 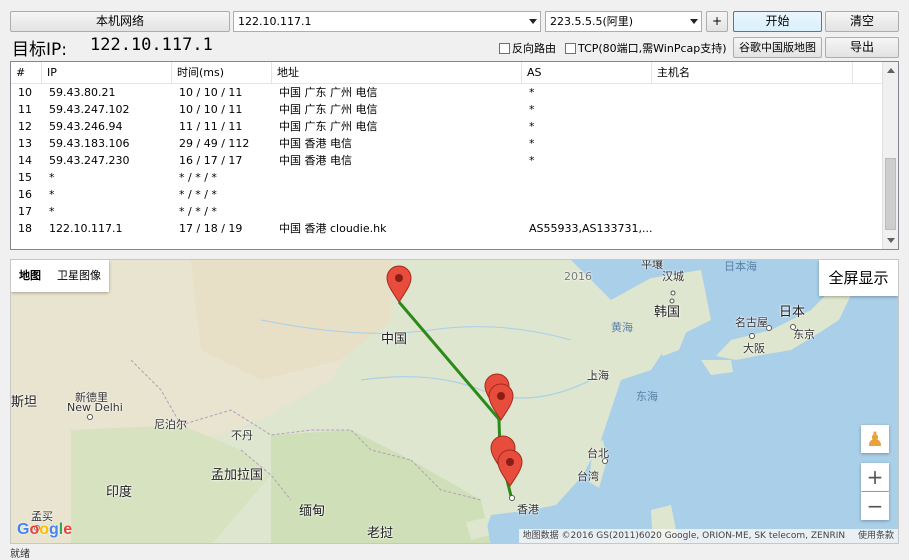 What do you see at coordinates (504, 48) in the screenshot?
I see `reverse-route-checkbox` at bounding box center [504, 48].